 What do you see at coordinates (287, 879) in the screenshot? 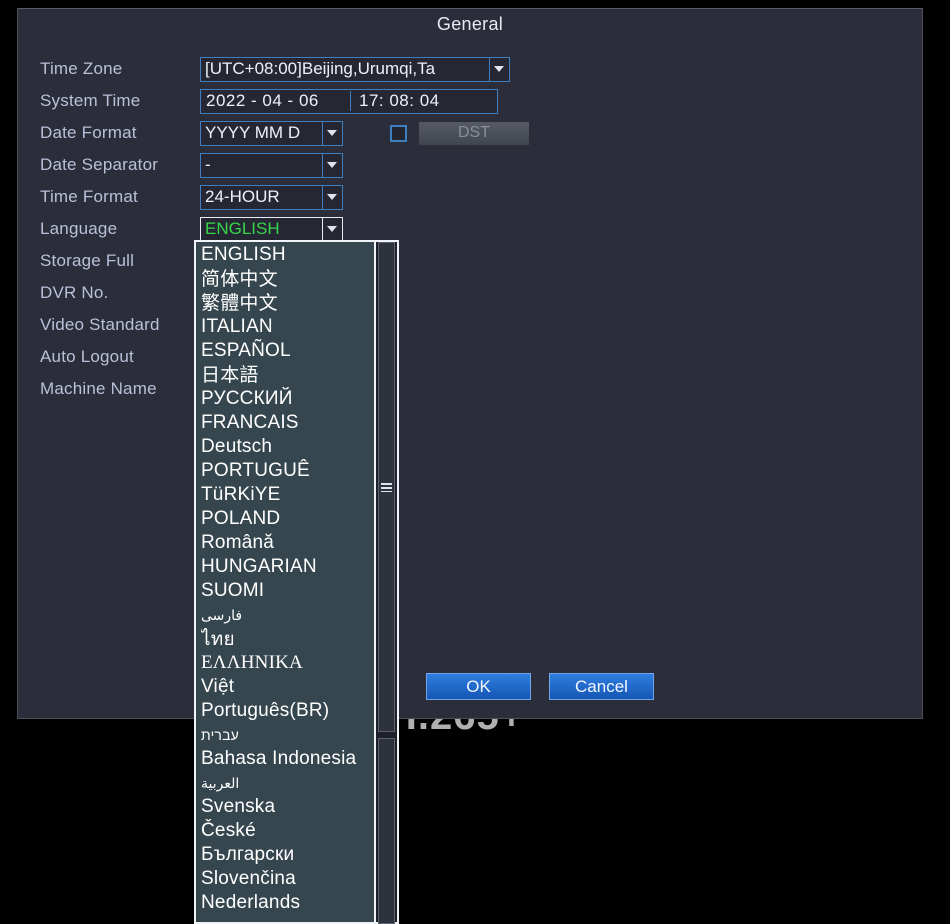
I see `language-option: Slovenčina` at bounding box center [287, 879].